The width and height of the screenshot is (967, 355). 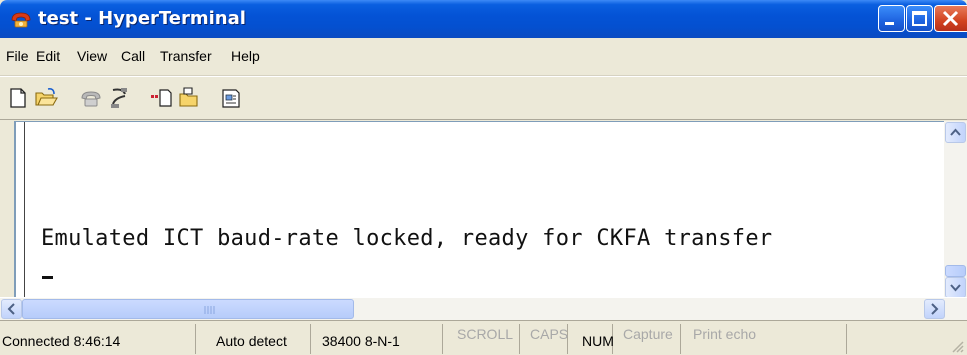 I want to click on menu-view: View, so click(x=92, y=56).